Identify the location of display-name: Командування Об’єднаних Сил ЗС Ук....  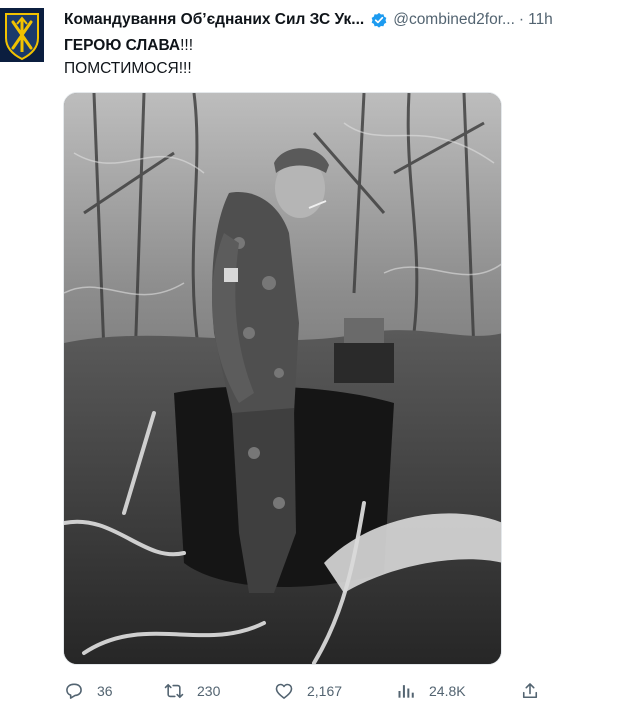
(214, 20).